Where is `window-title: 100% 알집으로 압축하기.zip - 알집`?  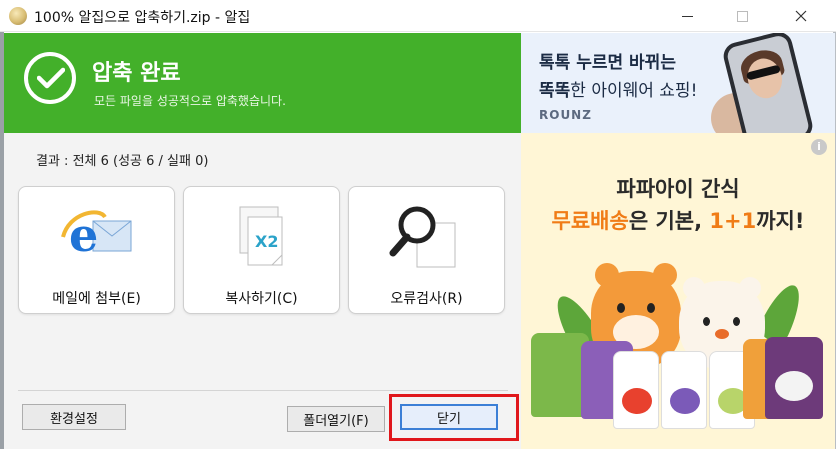
window-title: 100% 알집으로 압축하기.zip - 알집 is located at coordinates (142, 18).